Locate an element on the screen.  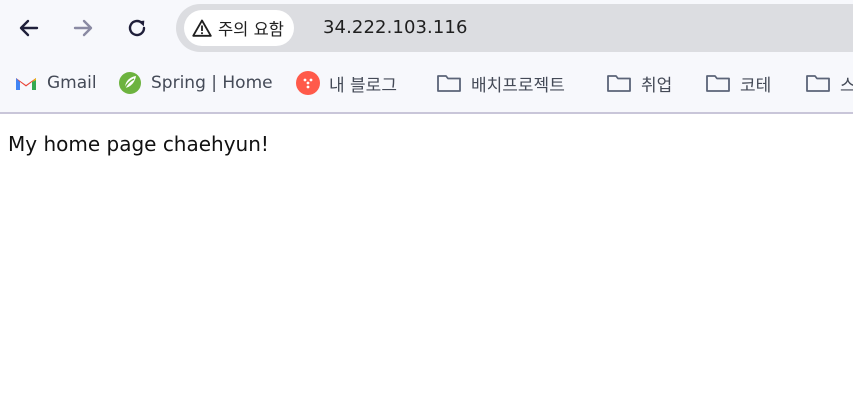
url-text: 34.222.103.116 is located at coordinates (395, 27).